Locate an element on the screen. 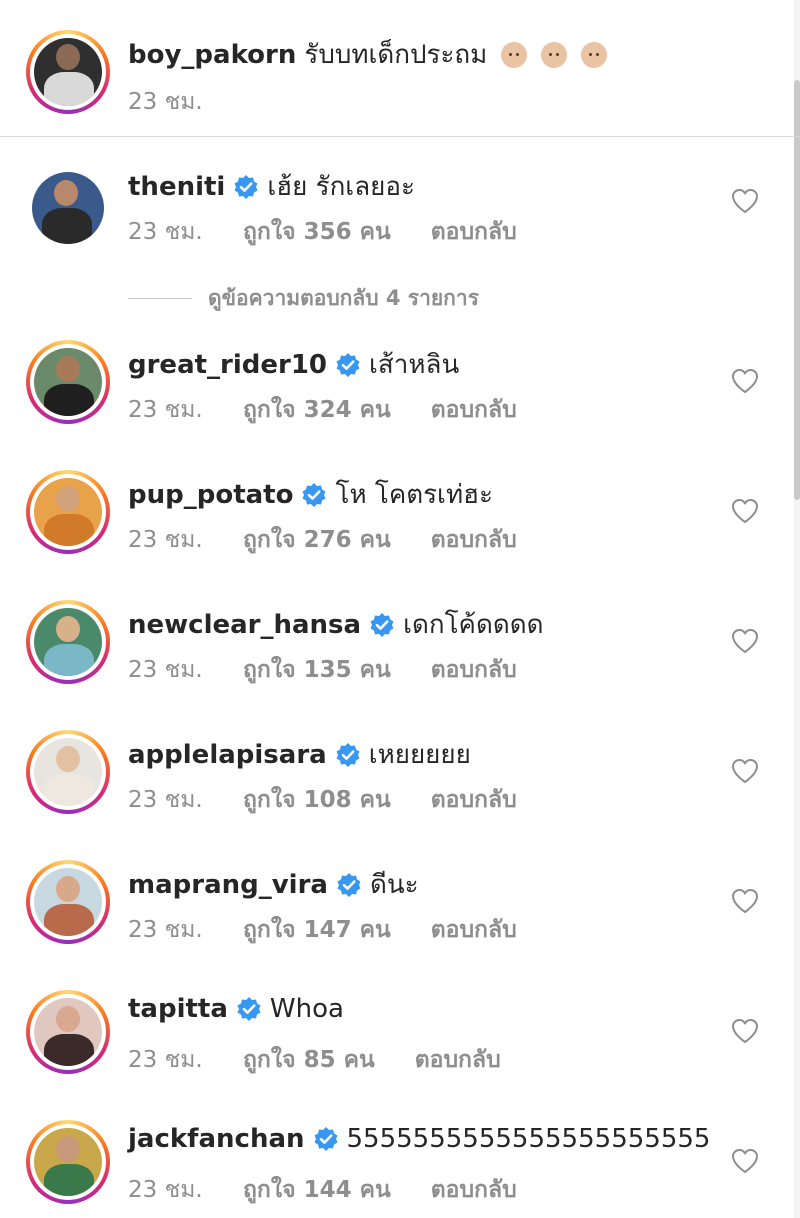  comment-username: tapitta is located at coordinates (178, 1009).